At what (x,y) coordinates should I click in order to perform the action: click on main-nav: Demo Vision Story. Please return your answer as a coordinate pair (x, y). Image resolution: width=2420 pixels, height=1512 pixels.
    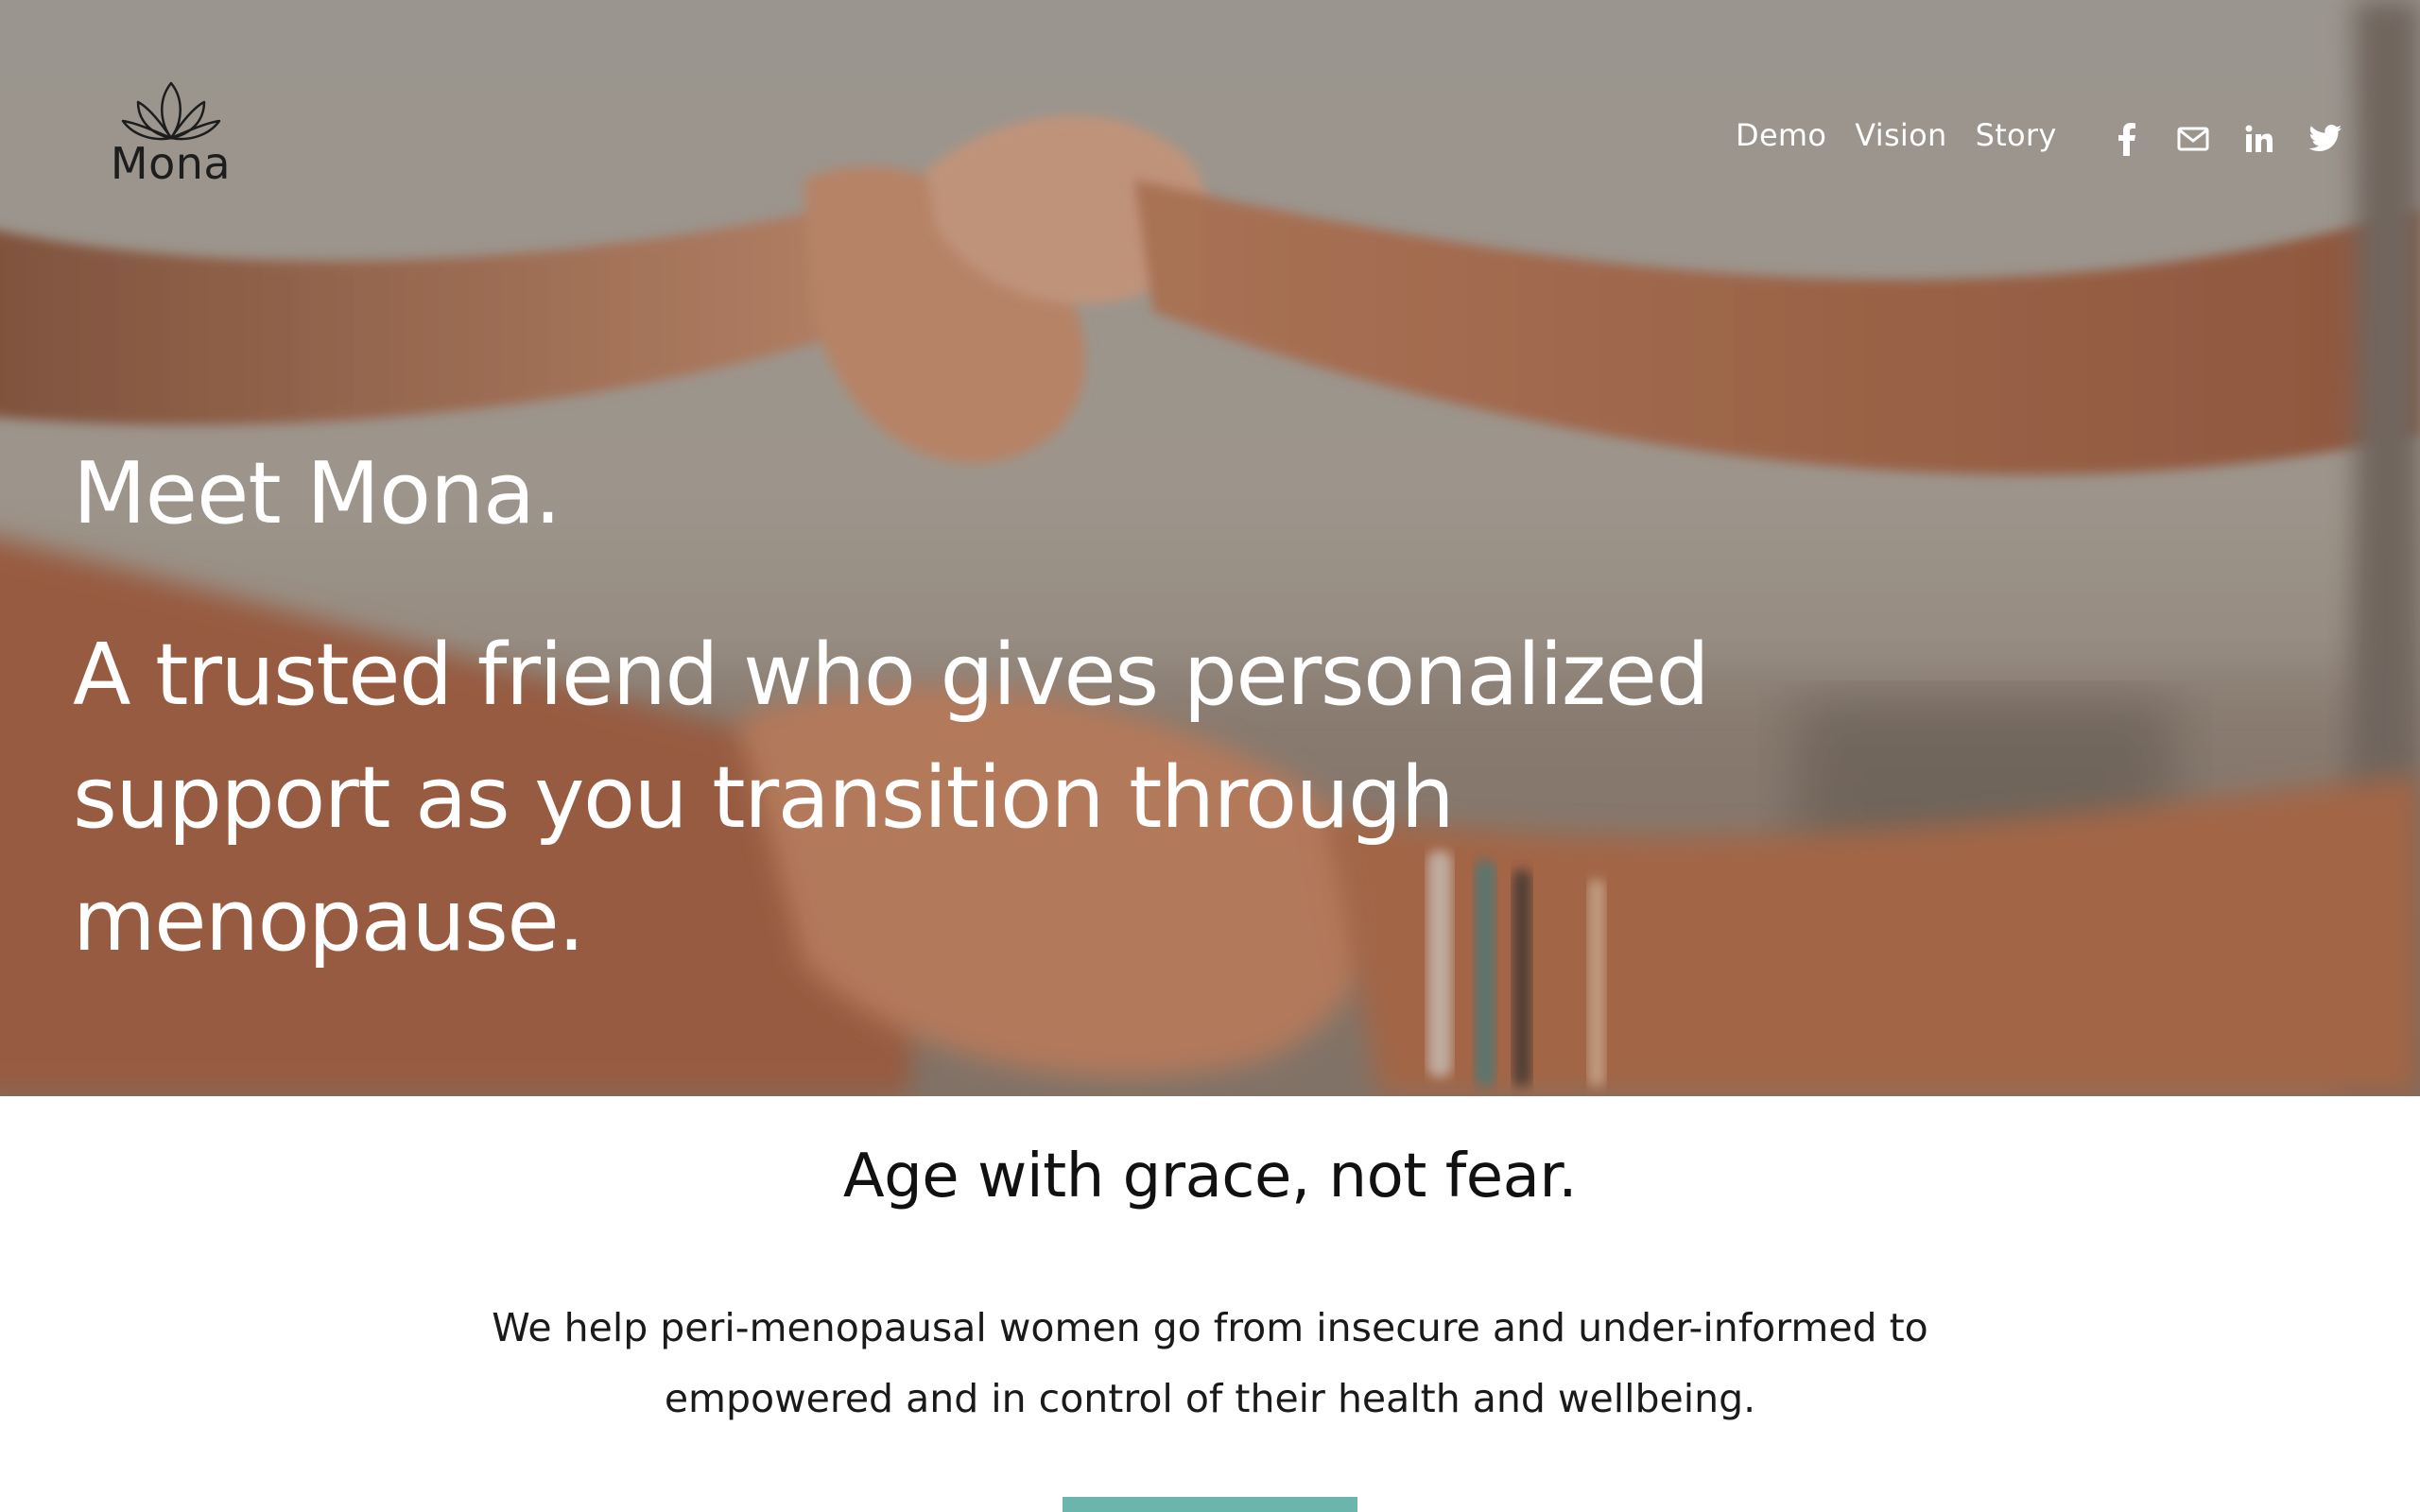
    Looking at the image, I should click on (1896, 135).